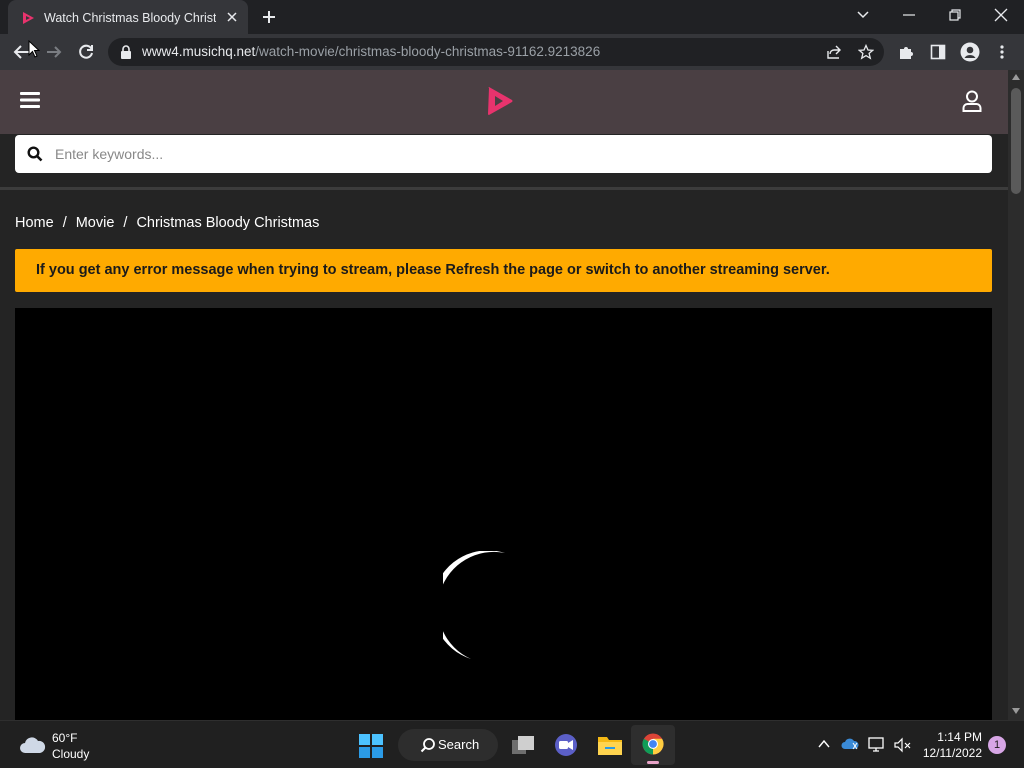 Image resolution: width=1024 pixels, height=768 pixels. Describe the element at coordinates (955, 15) in the screenshot. I see `restore-icon` at that location.